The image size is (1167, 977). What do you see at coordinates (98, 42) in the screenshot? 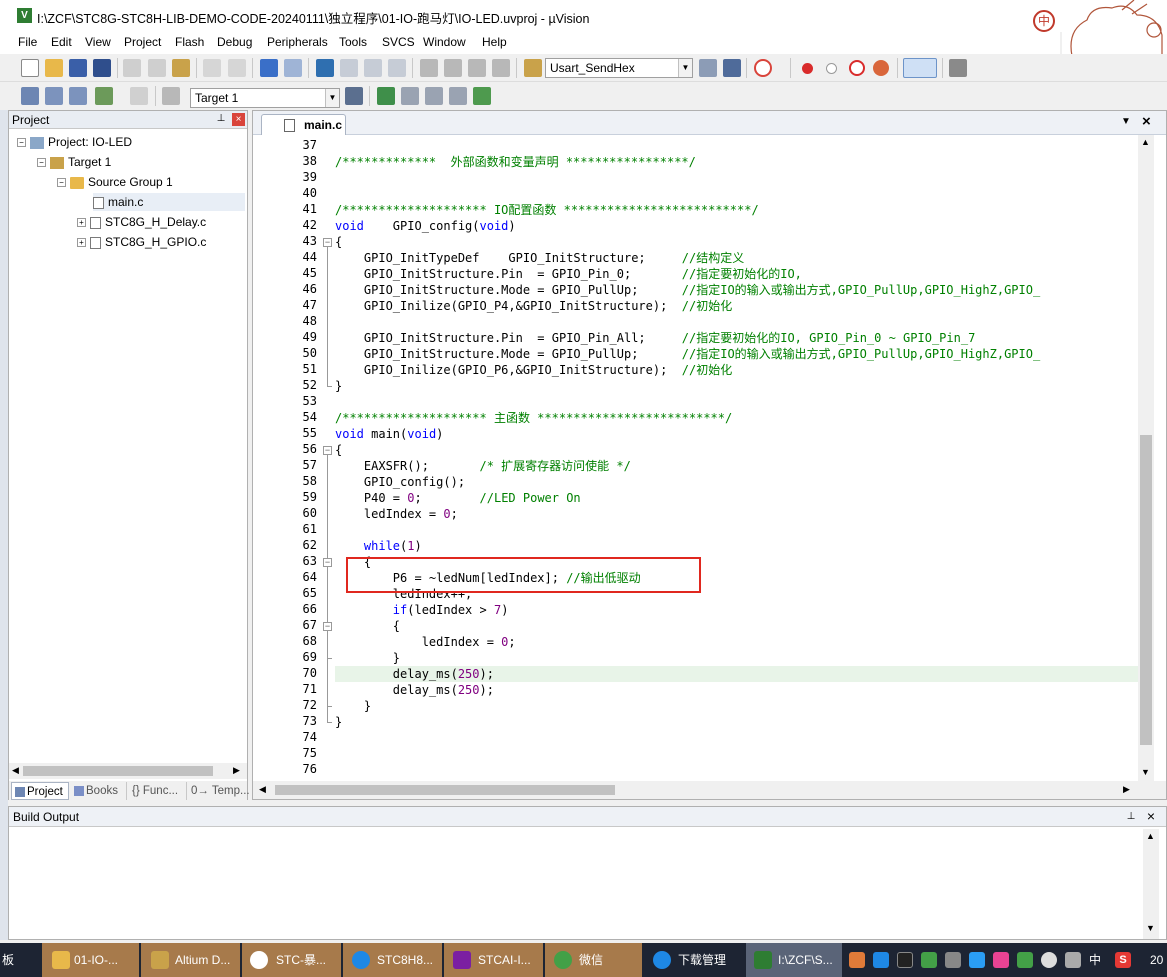
I see `menu-view: View` at bounding box center [98, 42].